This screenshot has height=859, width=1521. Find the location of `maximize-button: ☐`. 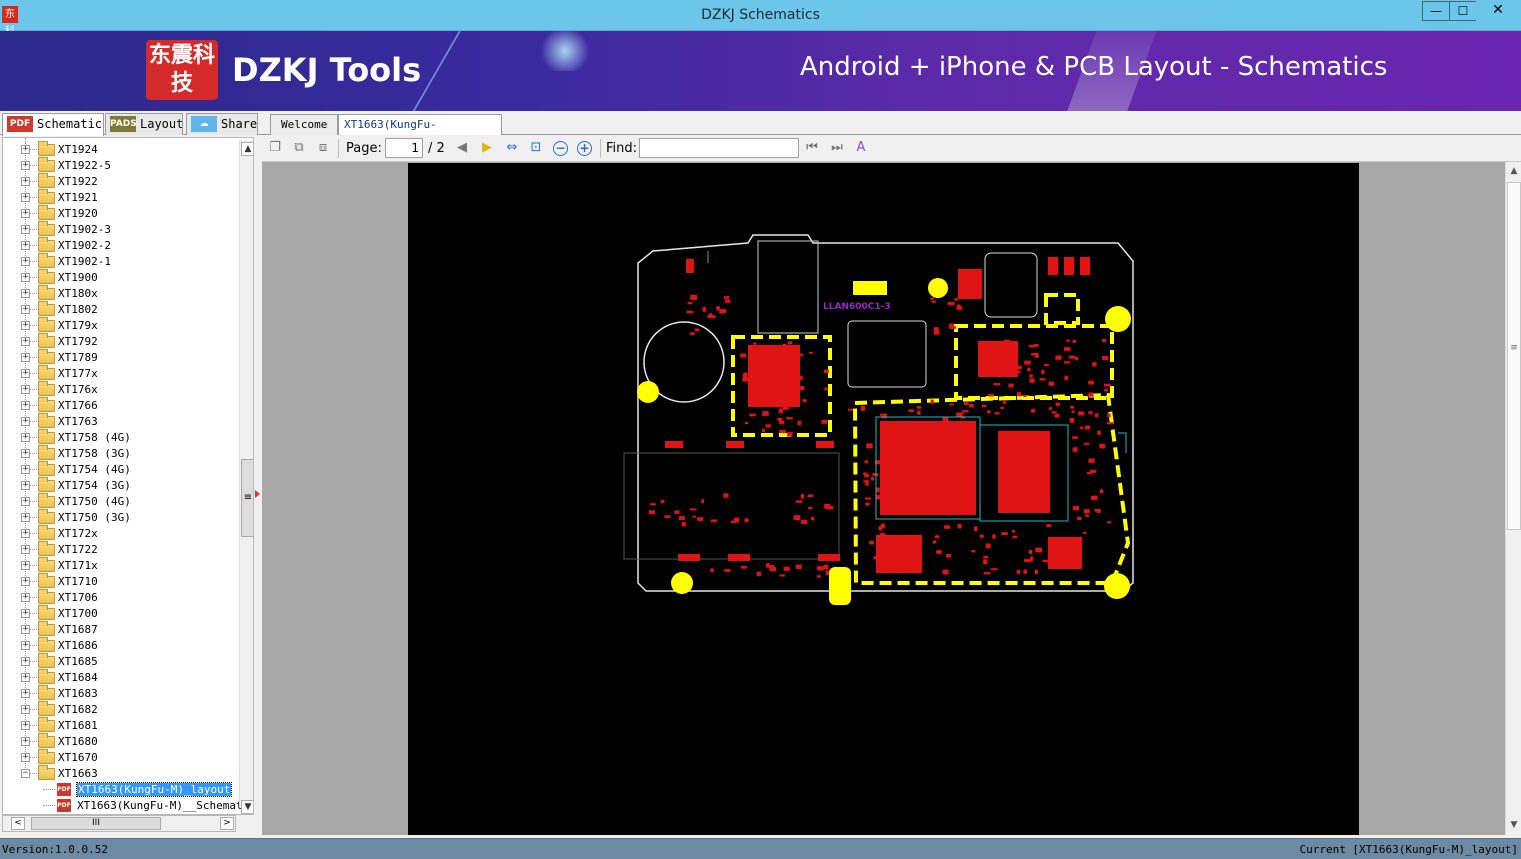

maximize-button: ☐ is located at coordinates (1463, 11).